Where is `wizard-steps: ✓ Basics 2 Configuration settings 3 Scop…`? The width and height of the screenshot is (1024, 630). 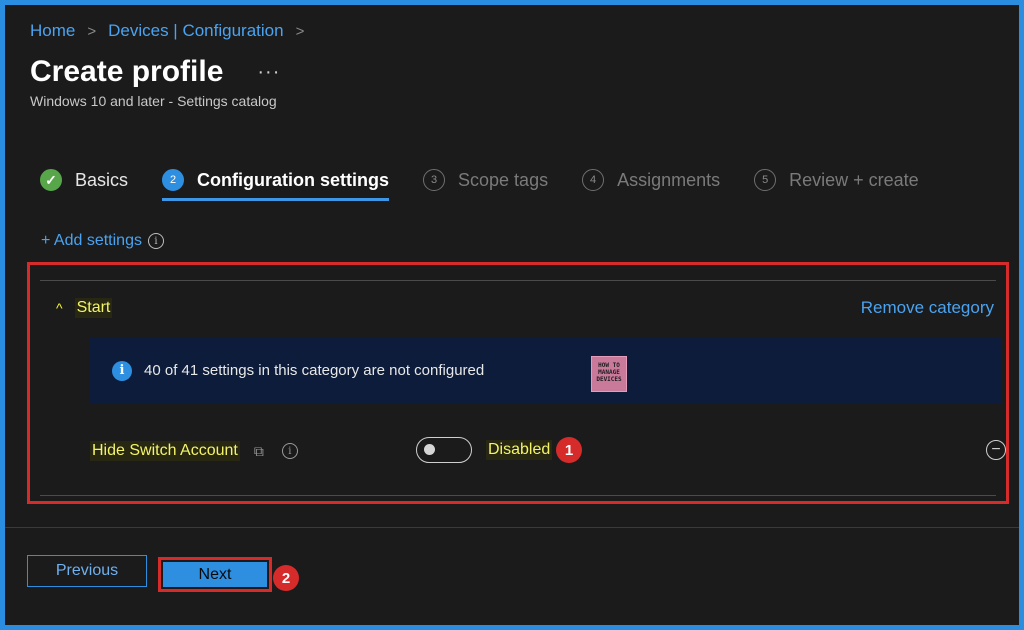
wizard-steps: ✓ Basics 2 Configuration settings 3 Scop… is located at coordinates (496, 180).